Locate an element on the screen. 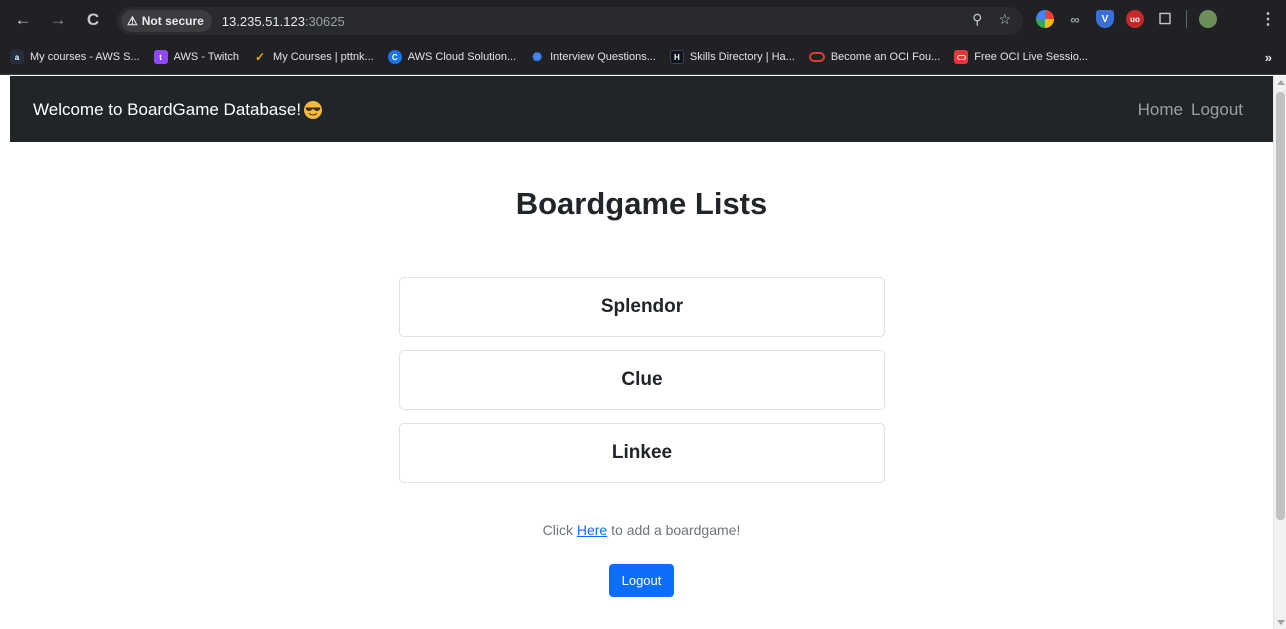 The image size is (1286, 629). page-title: Boardgame Lists is located at coordinates (641, 203).